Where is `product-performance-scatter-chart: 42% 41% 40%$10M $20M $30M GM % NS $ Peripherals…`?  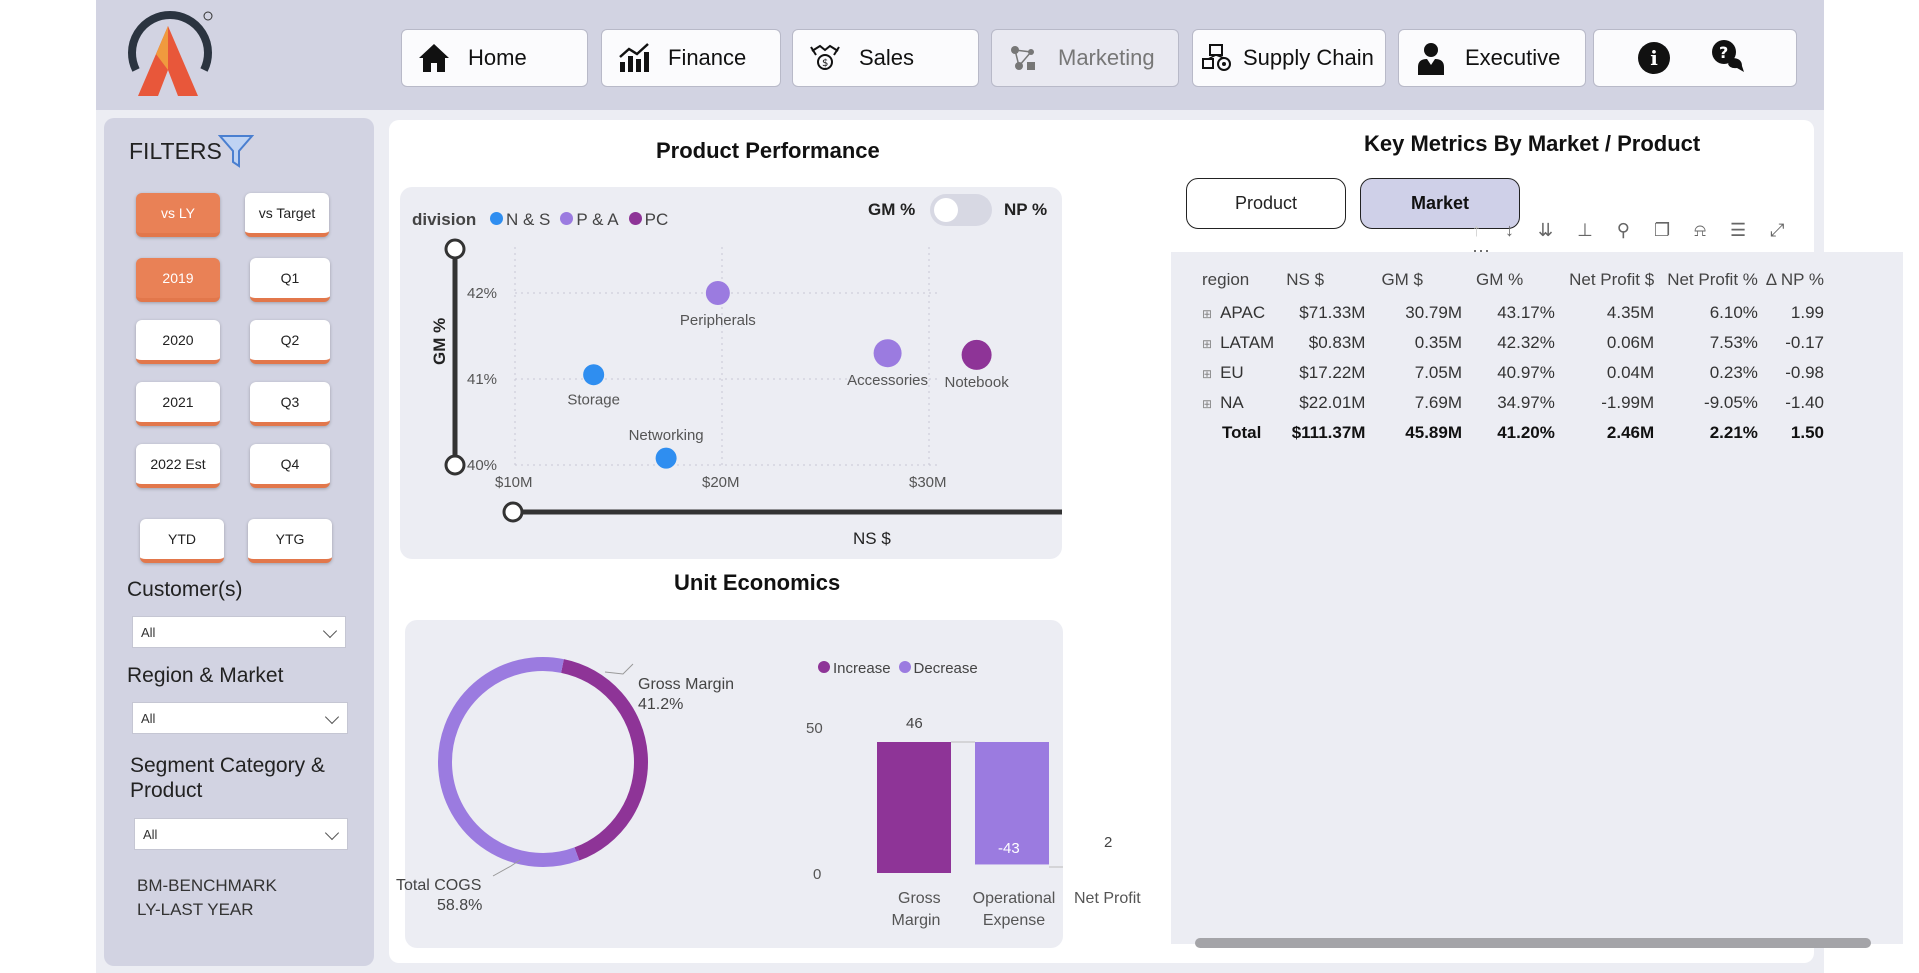 product-performance-scatter-chart: 42% 41% 40%$10M $20M $30M GM % NS $ Peripherals… is located at coordinates (746, 393).